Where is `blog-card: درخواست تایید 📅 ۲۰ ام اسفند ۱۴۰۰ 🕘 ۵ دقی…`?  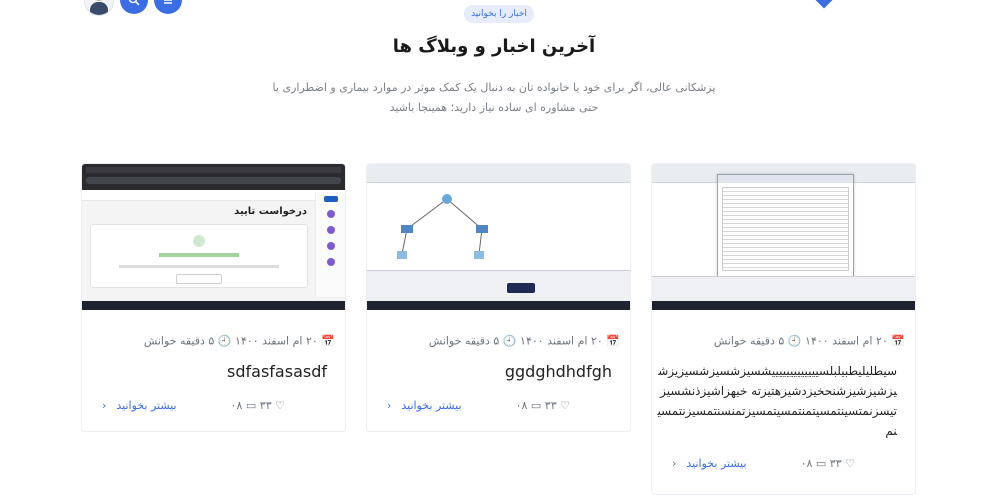
blog-card: درخواست تایید 📅 ۲۰ ام اسفند ۱۴۰۰ 🕘 ۵ دقی… is located at coordinates (213, 297).